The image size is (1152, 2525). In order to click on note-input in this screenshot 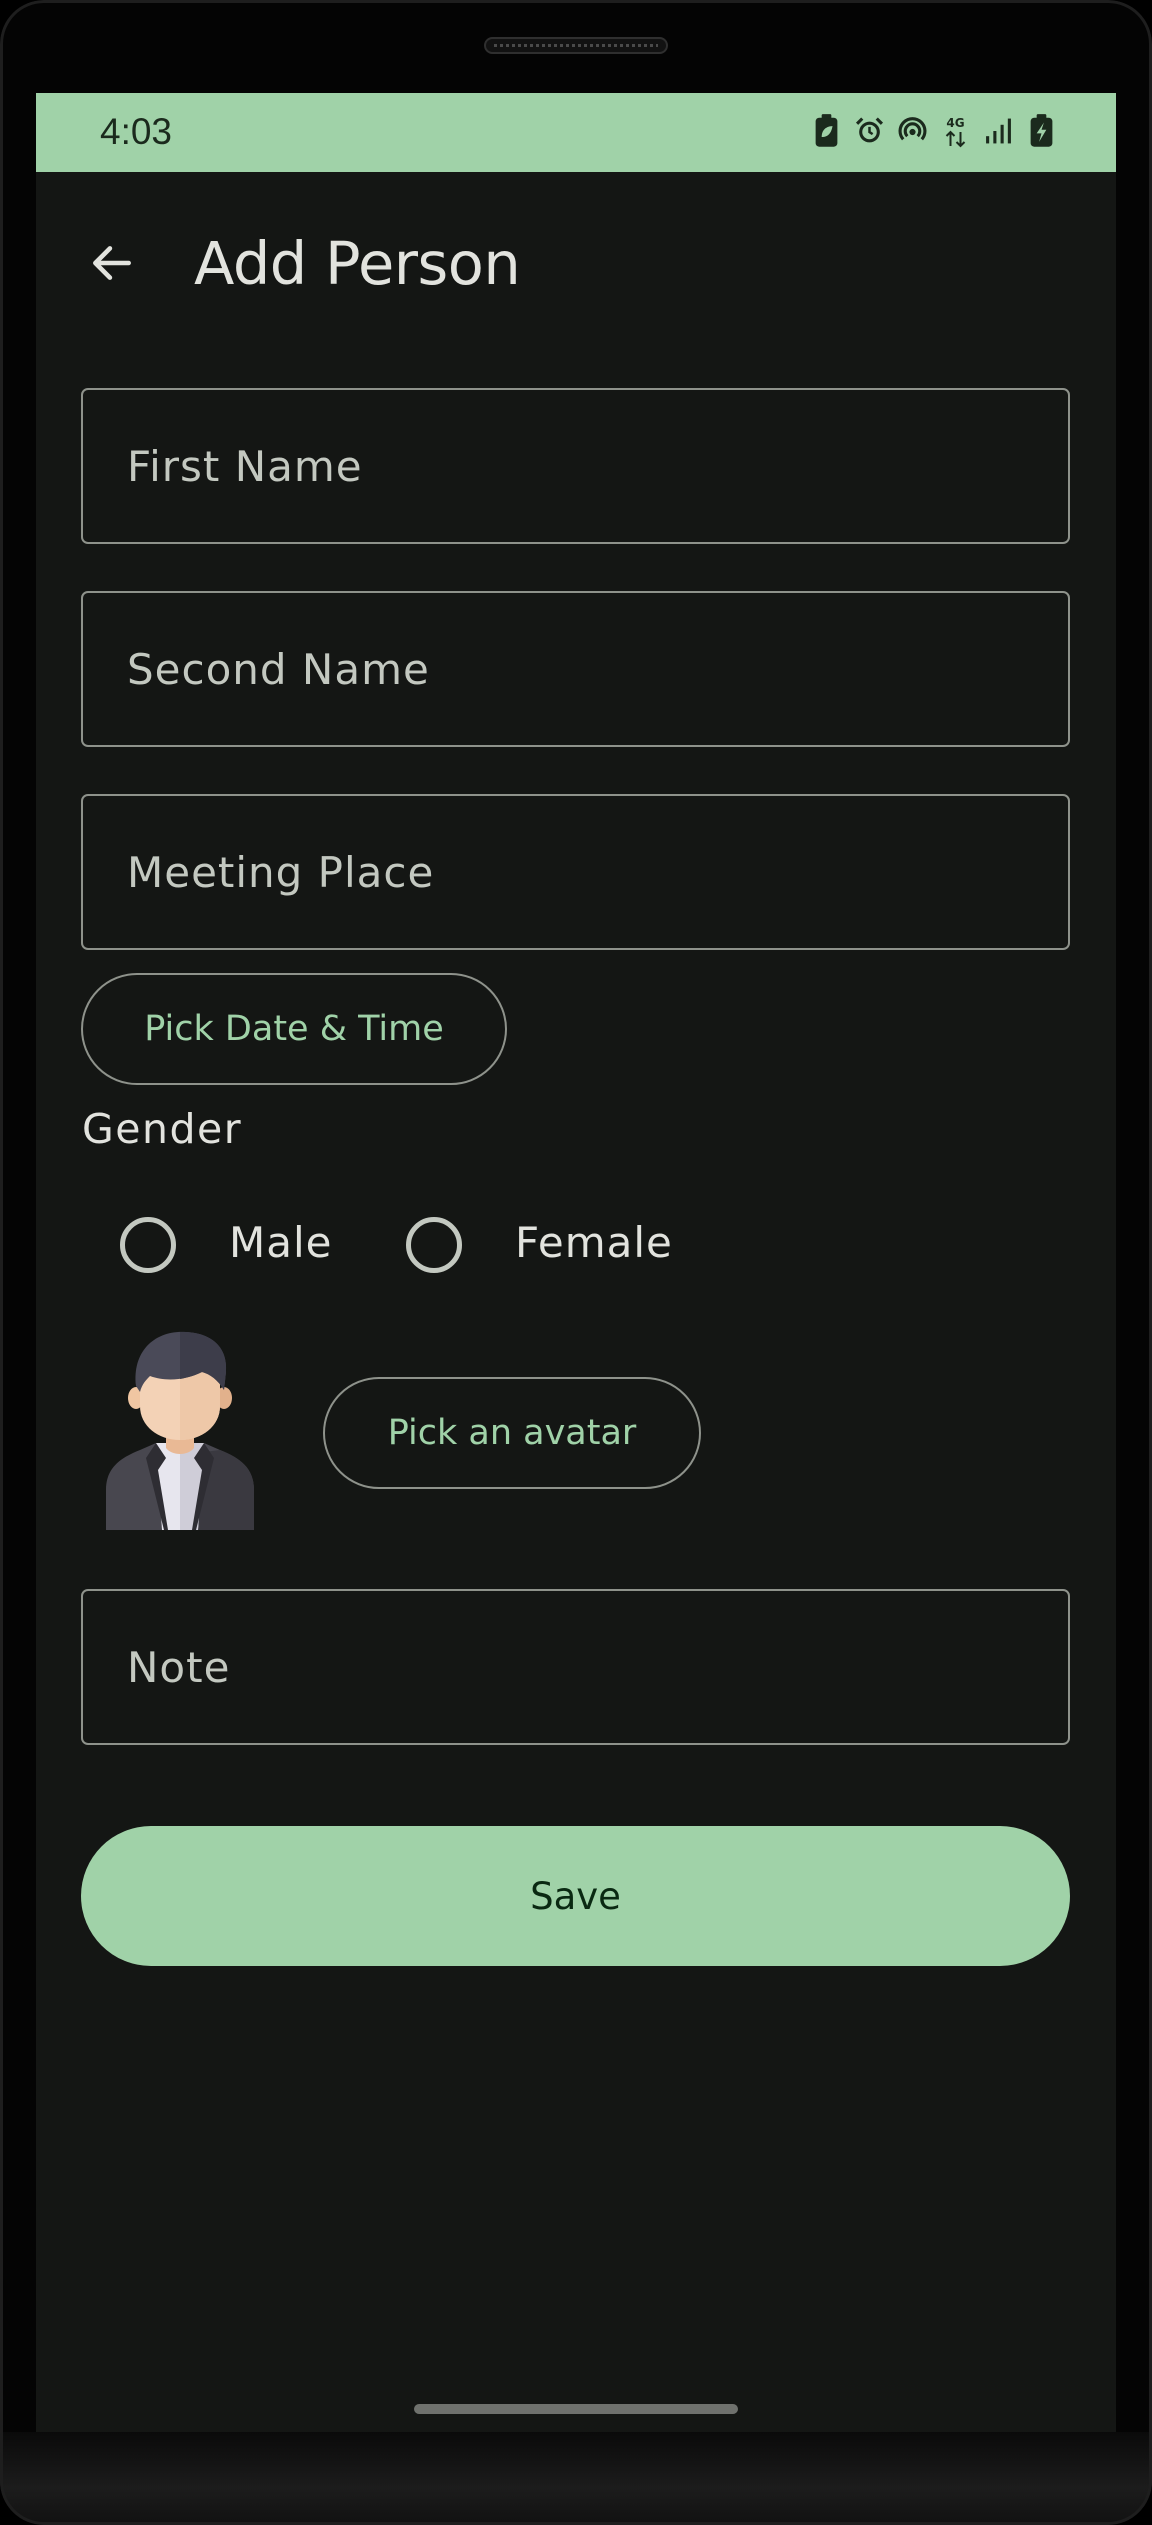, I will do `click(575, 1667)`.